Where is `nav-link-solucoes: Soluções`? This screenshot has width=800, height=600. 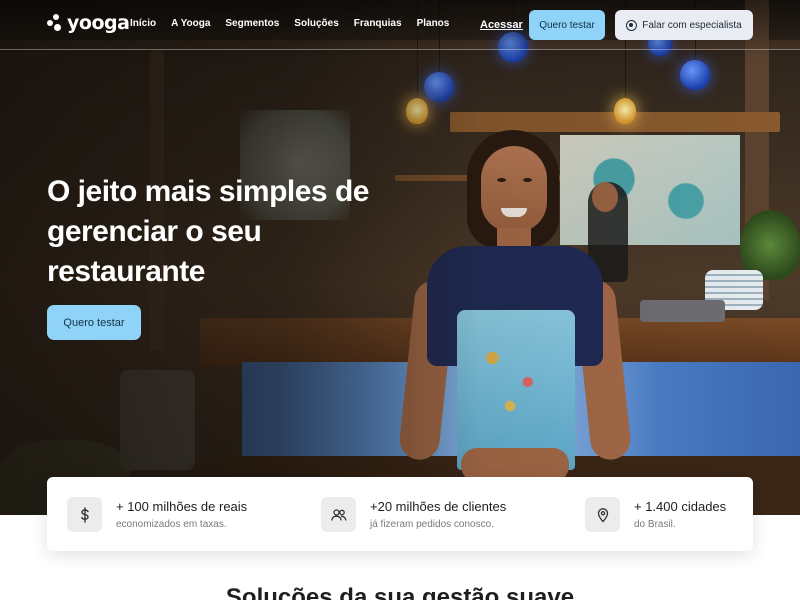 nav-link-solucoes: Soluções is located at coordinates (316, 23).